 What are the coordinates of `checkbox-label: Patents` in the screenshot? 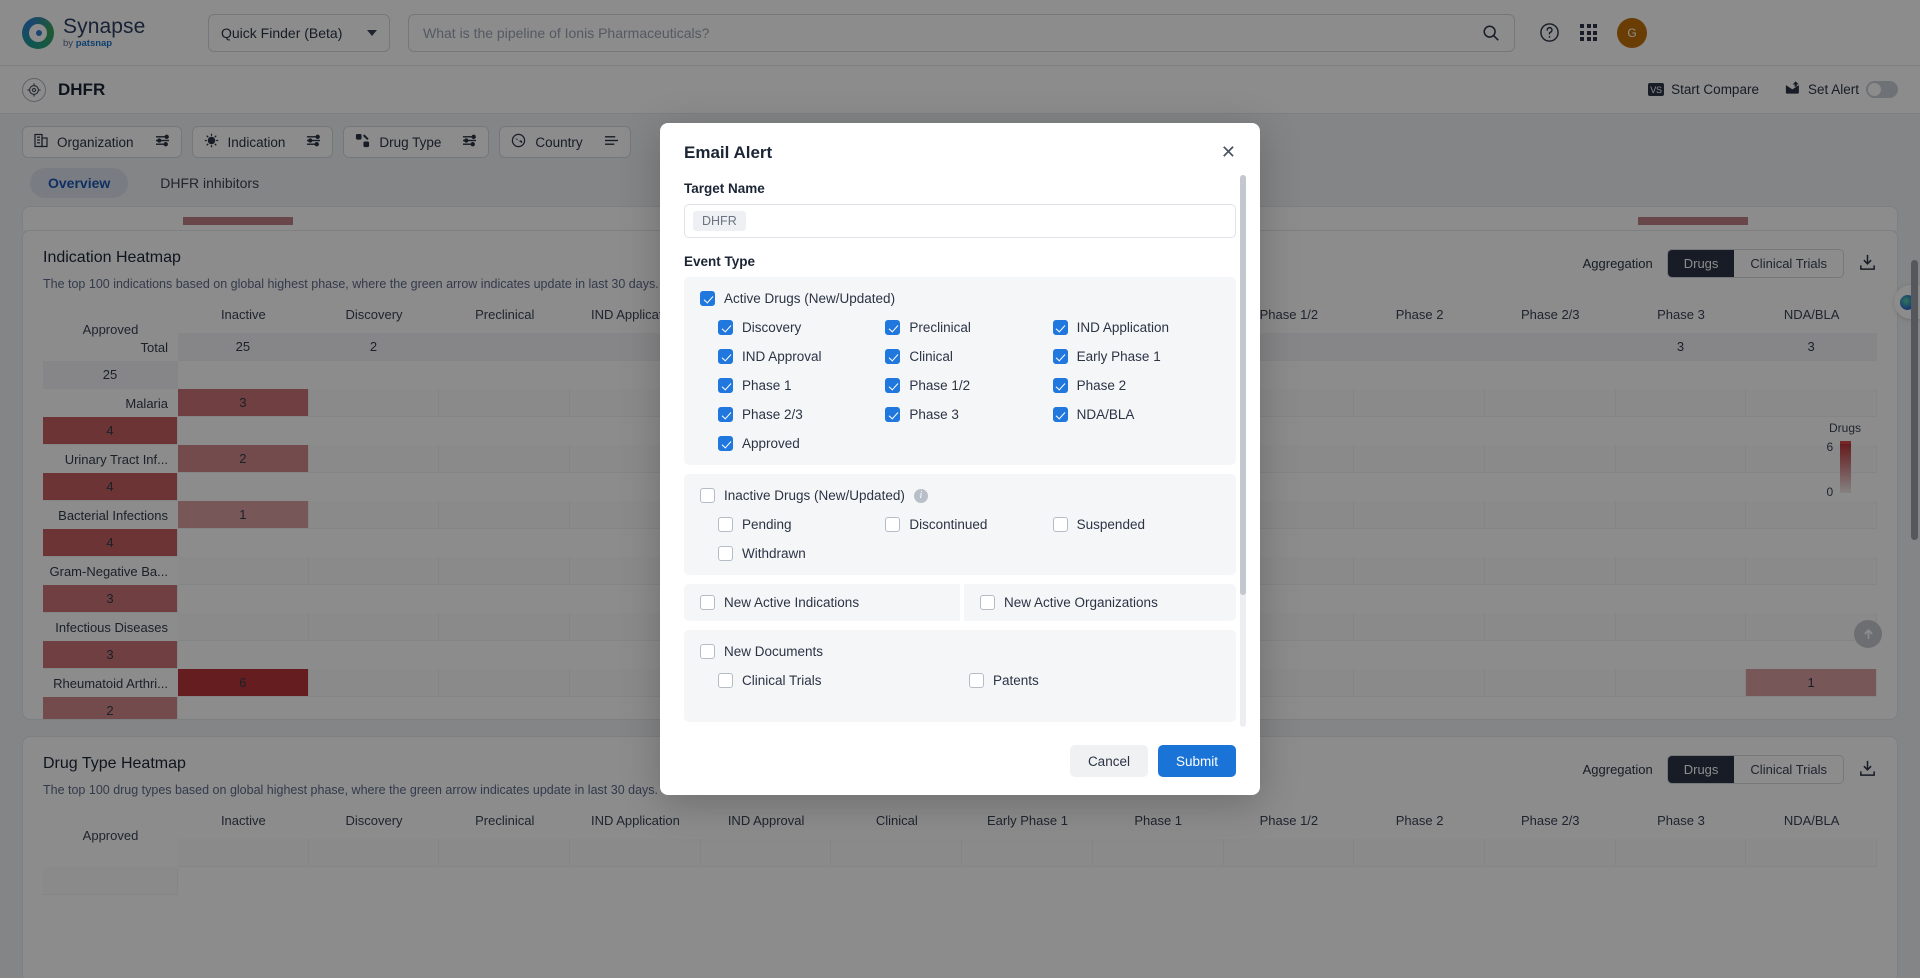 It's located at (1016, 680).